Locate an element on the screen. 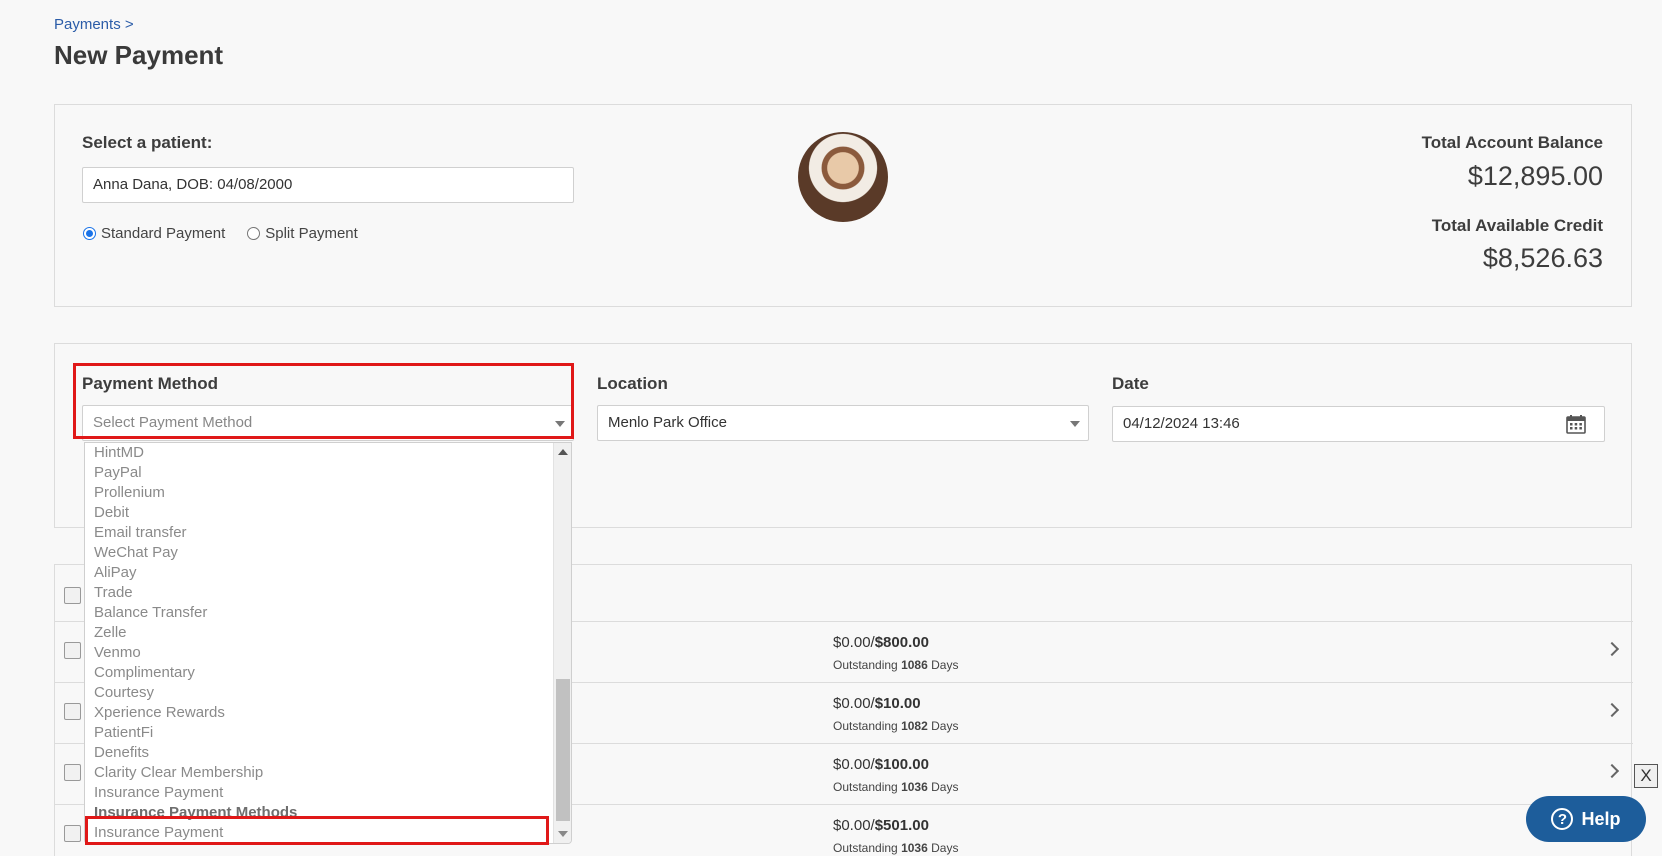 The width and height of the screenshot is (1662, 856). scroll-up-icon is located at coordinates (563, 452).